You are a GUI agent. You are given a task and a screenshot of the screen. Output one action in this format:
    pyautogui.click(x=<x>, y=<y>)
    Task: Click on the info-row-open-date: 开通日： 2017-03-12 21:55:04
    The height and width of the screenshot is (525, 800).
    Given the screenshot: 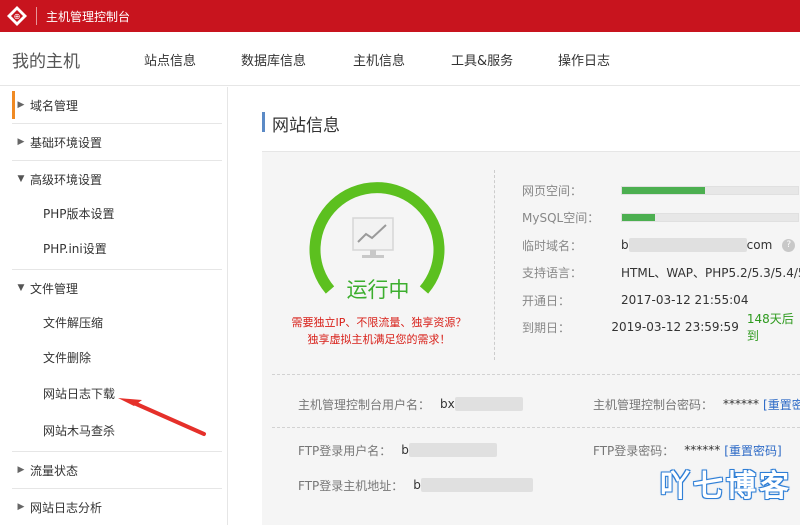 What is the action you would take?
    pyautogui.click(x=635, y=300)
    